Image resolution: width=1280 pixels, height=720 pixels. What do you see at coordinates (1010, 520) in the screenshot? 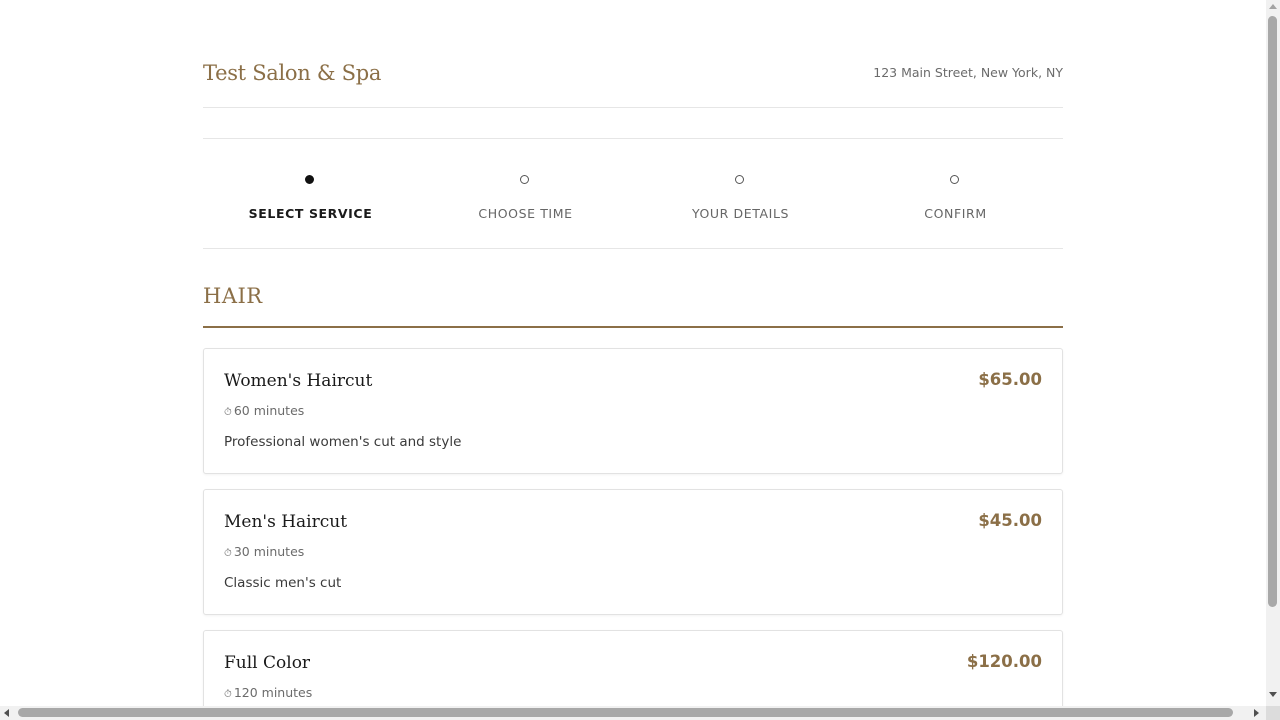
I see `service-price: $45.00` at bounding box center [1010, 520].